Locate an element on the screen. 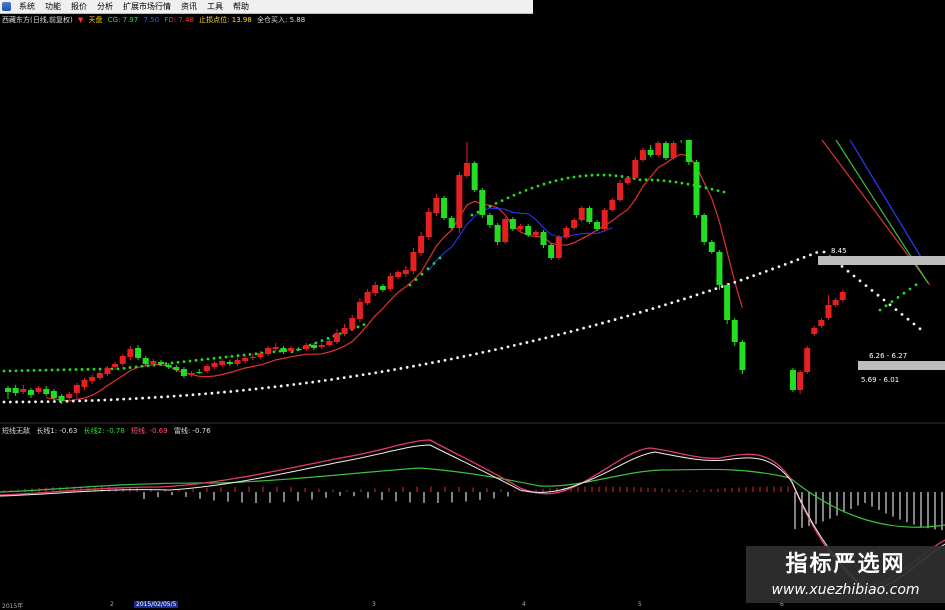 The width and height of the screenshot is (945, 610). date-label-4: 4 is located at coordinates (524, 604).